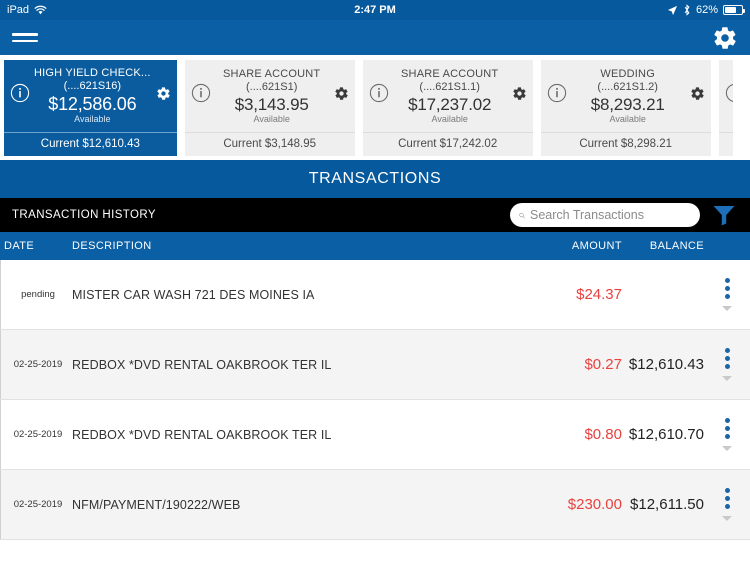 The height and width of the screenshot is (562, 750). What do you see at coordinates (610, 215) in the screenshot?
I see `search-input` at bounding box center [610, 215].